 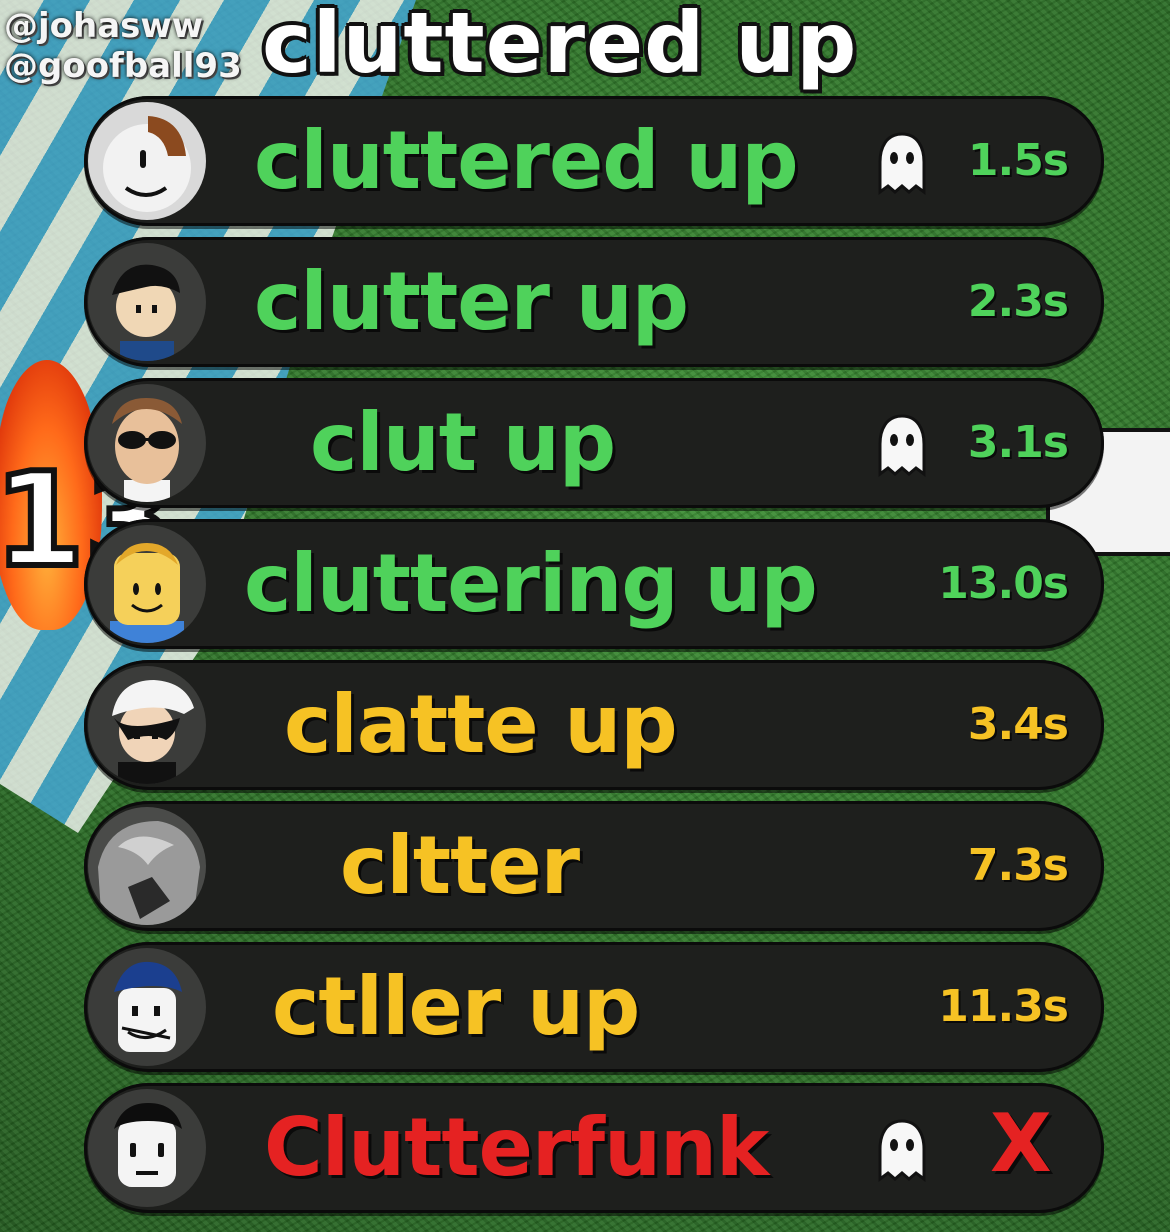 What do you see at coordinates (463, 442) in the screenshot?
I see `answer-word: clut up` at bounding box center [463, 442].